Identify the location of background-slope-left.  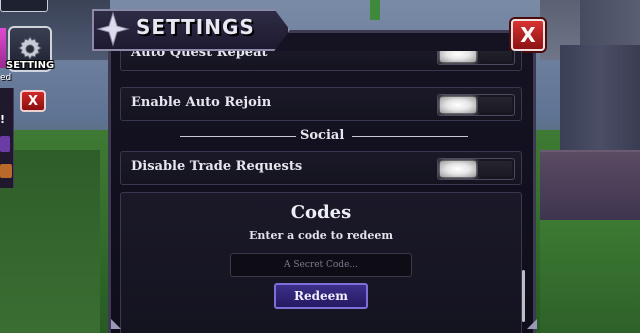
(50, 241).